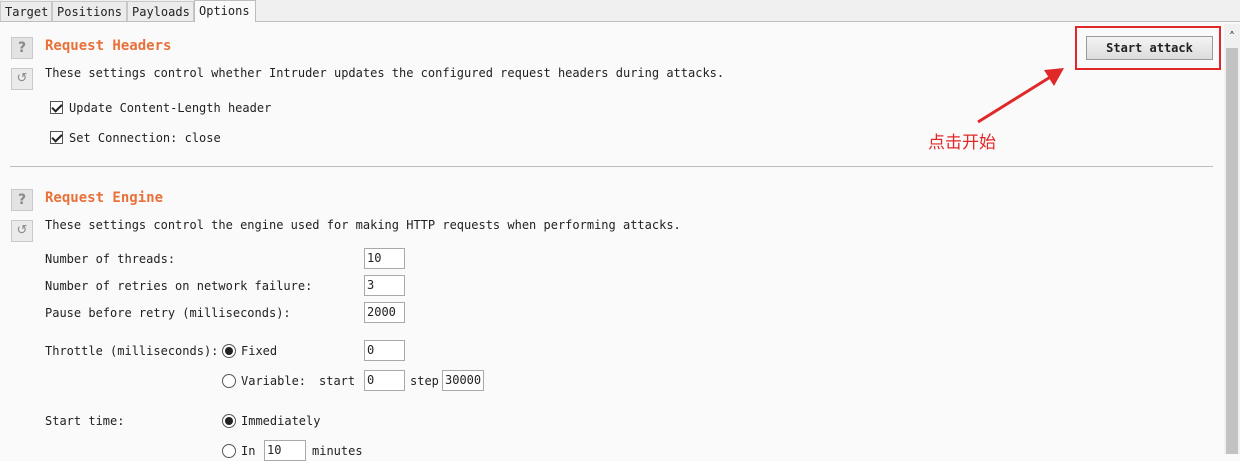 This screenshot has height=461, width=1240. Describe the element at coordinates (179, 286) in the screenshot. I see `retries-label: Number of retries on network failure:` at that location.